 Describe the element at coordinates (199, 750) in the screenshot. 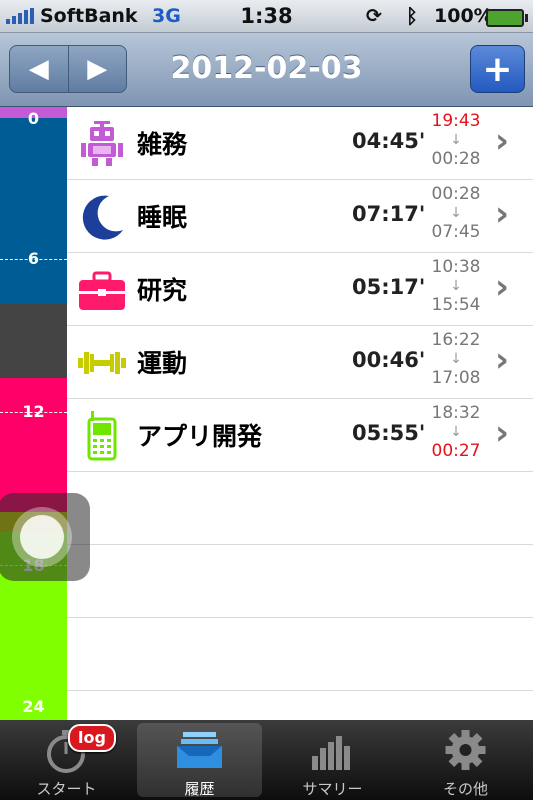

I see `inbox-tray-icon` at that location.